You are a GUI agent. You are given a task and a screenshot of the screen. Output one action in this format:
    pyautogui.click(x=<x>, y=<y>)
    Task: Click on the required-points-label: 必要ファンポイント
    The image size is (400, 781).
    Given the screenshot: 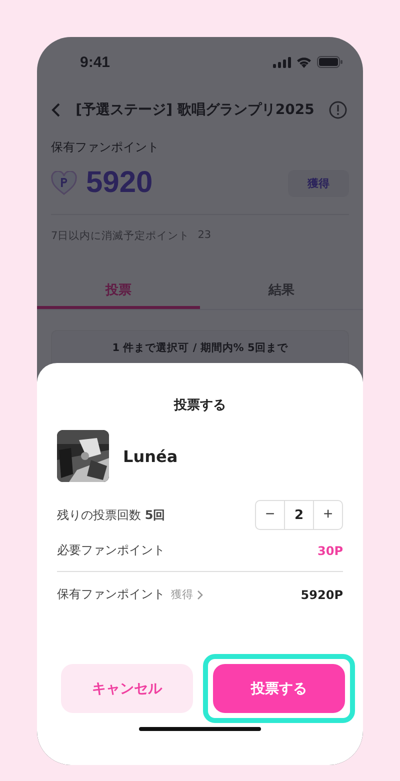 What is the action you would take?
    pyautogui.click(x=111, y=550)
    